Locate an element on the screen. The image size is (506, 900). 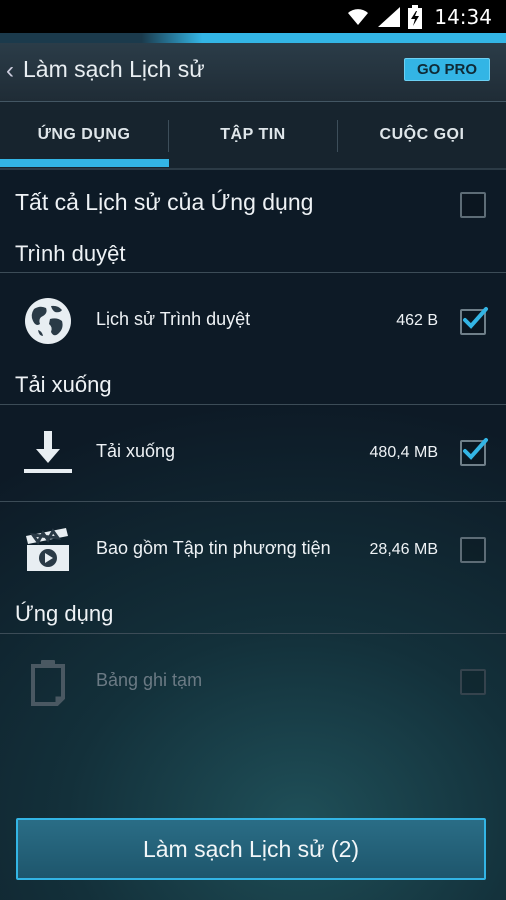
section-header-browser: Trình duyệt is located at coordinates (70, 253).